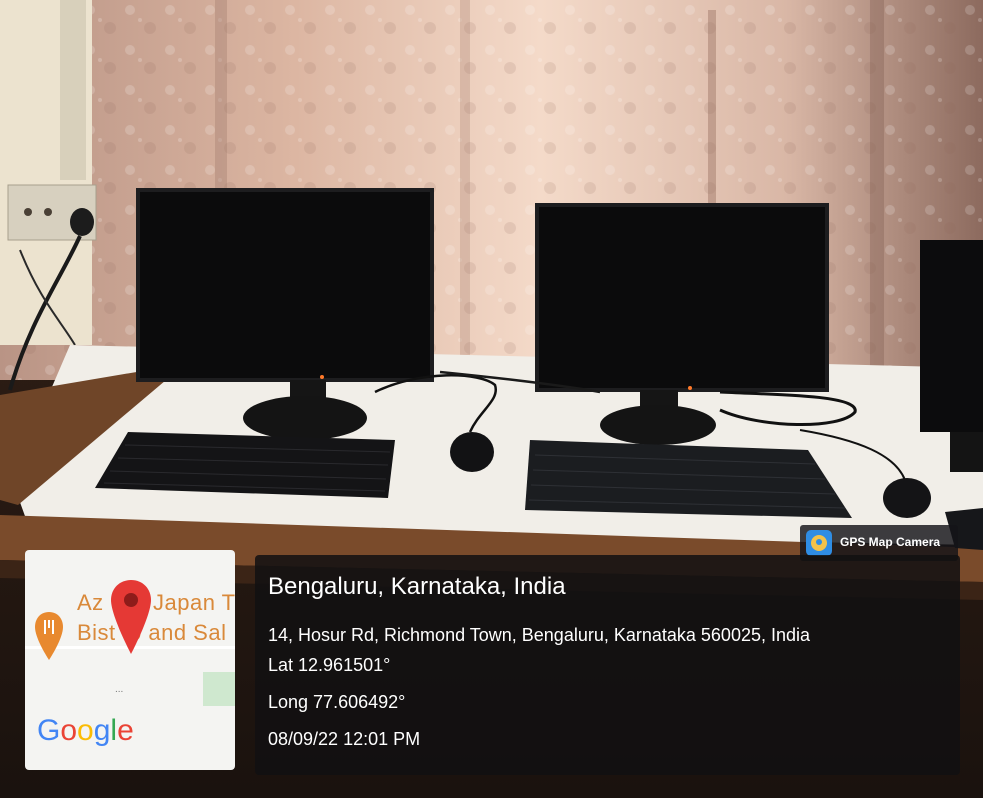 The width and height of the screenshot is (983, 798). Describe the element at coordinates (417, 586) in the screenshot. I see `location-title: Bengaluru, Karnataka, India` at that location.